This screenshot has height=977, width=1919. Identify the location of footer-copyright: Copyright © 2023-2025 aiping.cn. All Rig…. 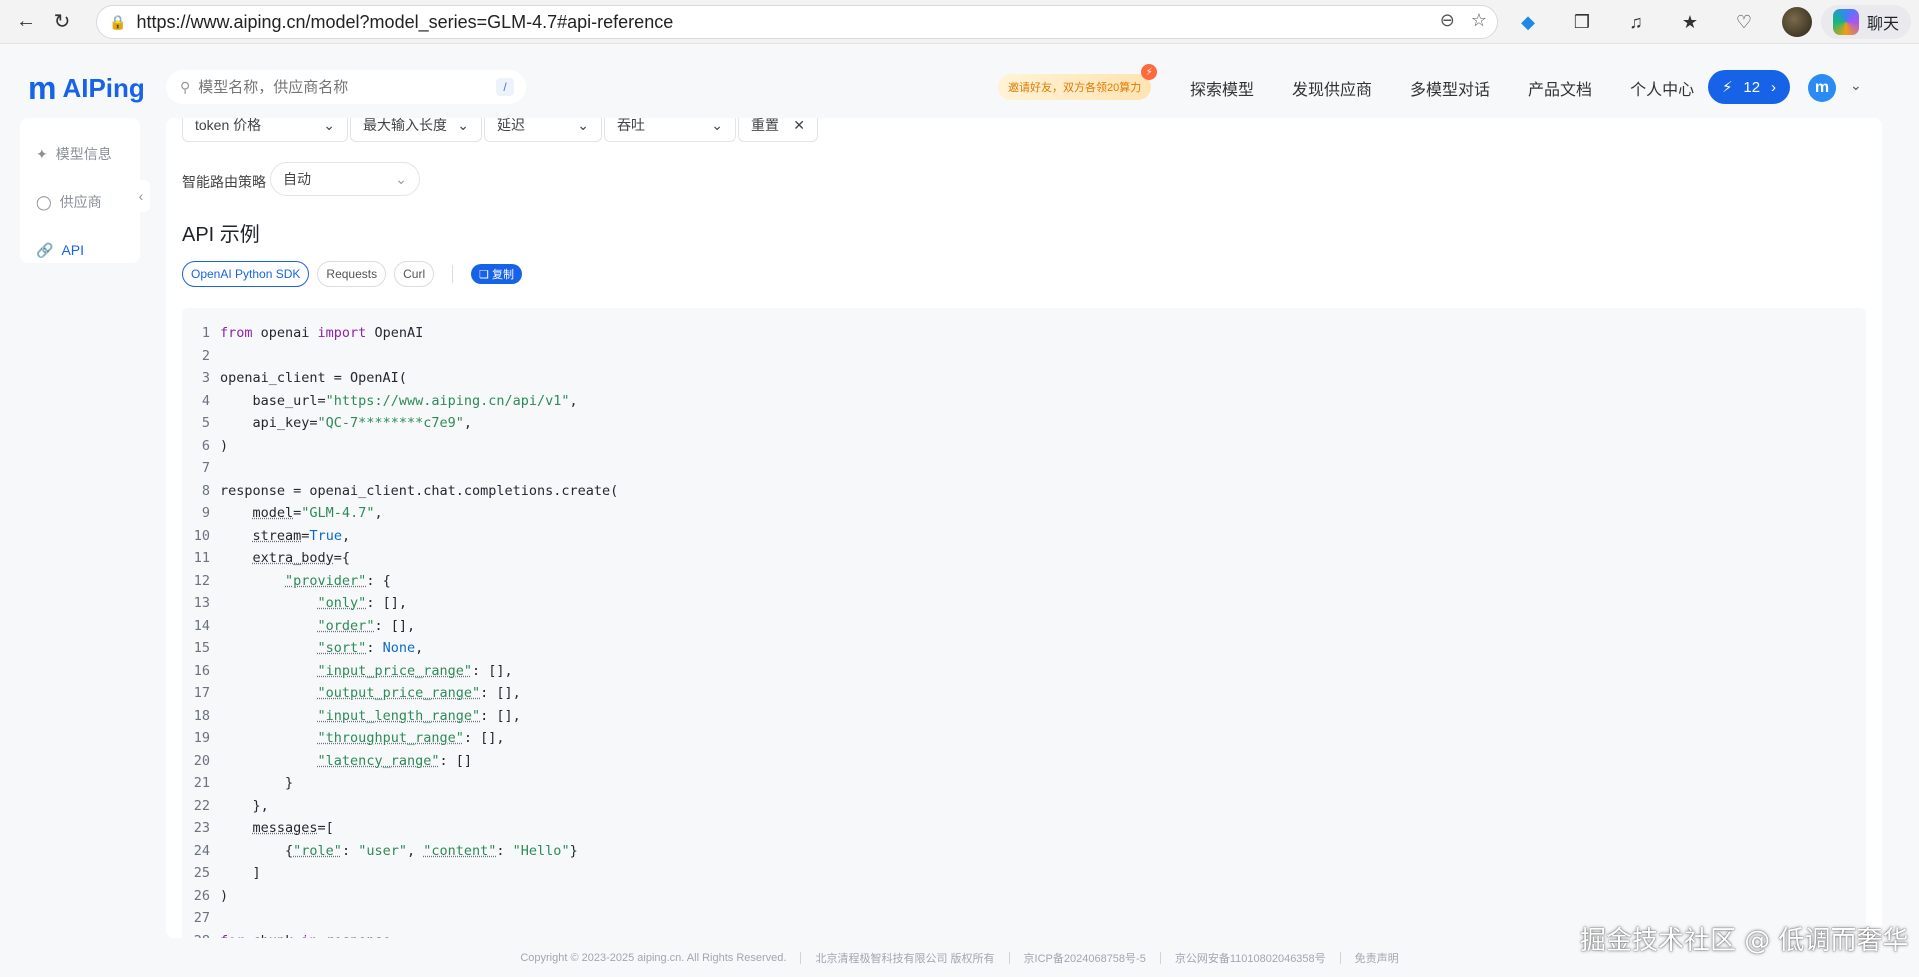
(653, 958).